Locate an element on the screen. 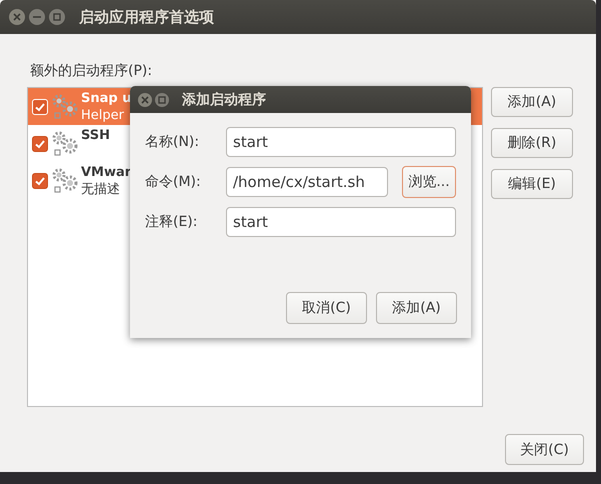 This screenshot has width=601, height=484. program-name: VMwar is located at coordinates (106, 172).